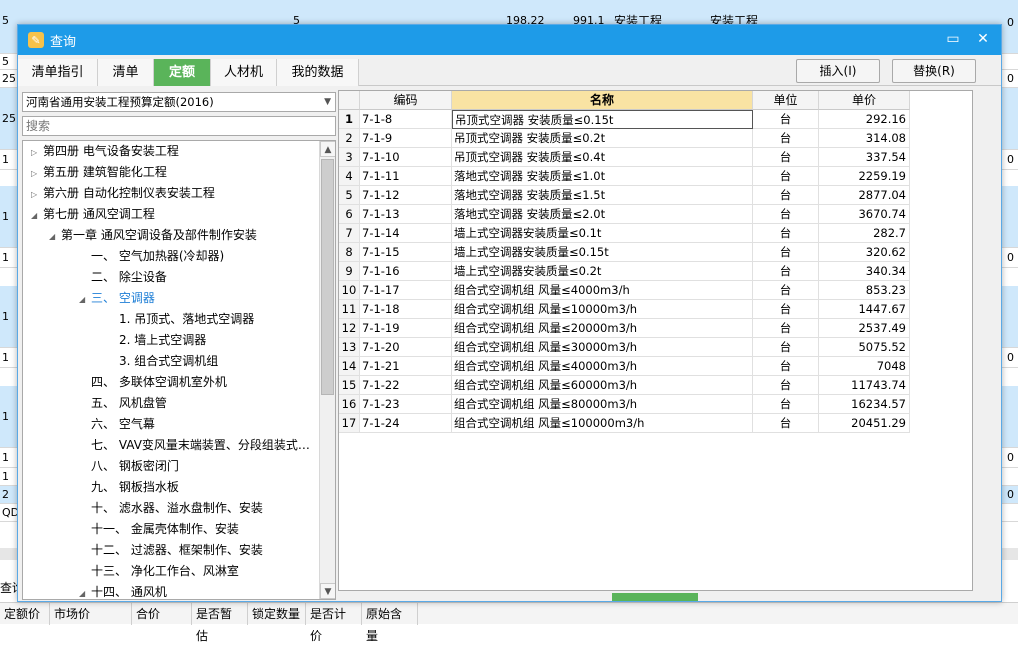 This screenshot has width=1018, height=647. What do you see at coordinates (156, 340) in the screenshot?
I see `tree-node: 2. 墙上式空调器` at bounding box center [156, 340].